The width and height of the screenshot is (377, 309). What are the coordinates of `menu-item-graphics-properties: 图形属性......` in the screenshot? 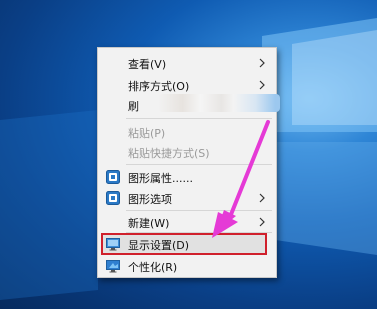 It's located at (187, 177).